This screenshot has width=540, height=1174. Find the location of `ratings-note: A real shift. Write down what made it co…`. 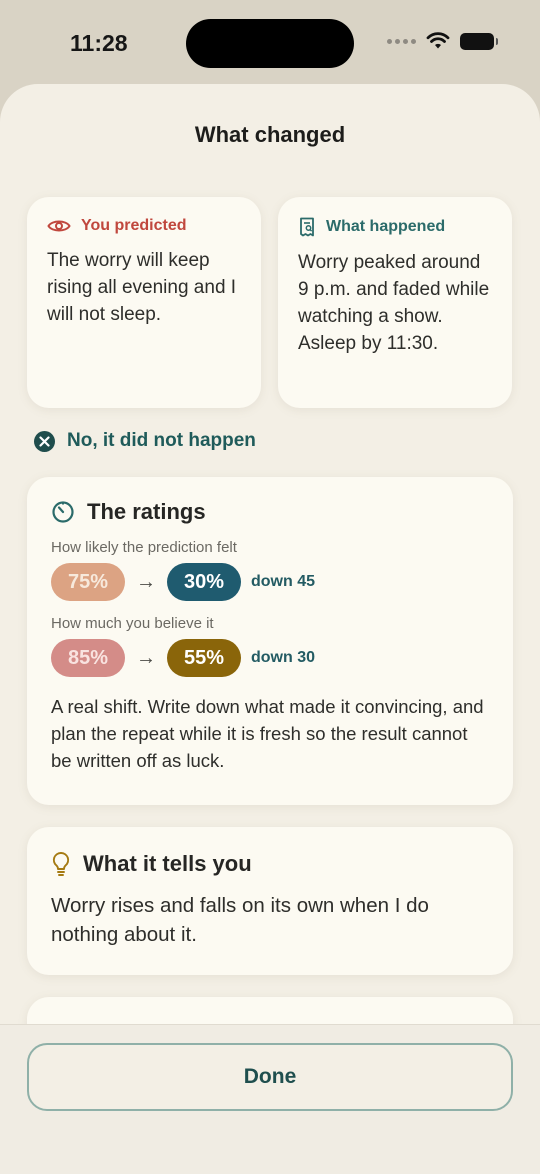

ratings-note: A real shift. Write down what made it co… is located at coordinates (267, 733).